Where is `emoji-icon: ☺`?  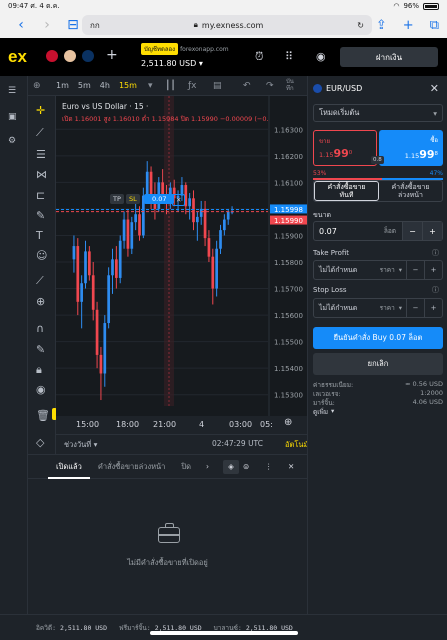 emoji-icon: ☺ is located at coordinates (41, 255).